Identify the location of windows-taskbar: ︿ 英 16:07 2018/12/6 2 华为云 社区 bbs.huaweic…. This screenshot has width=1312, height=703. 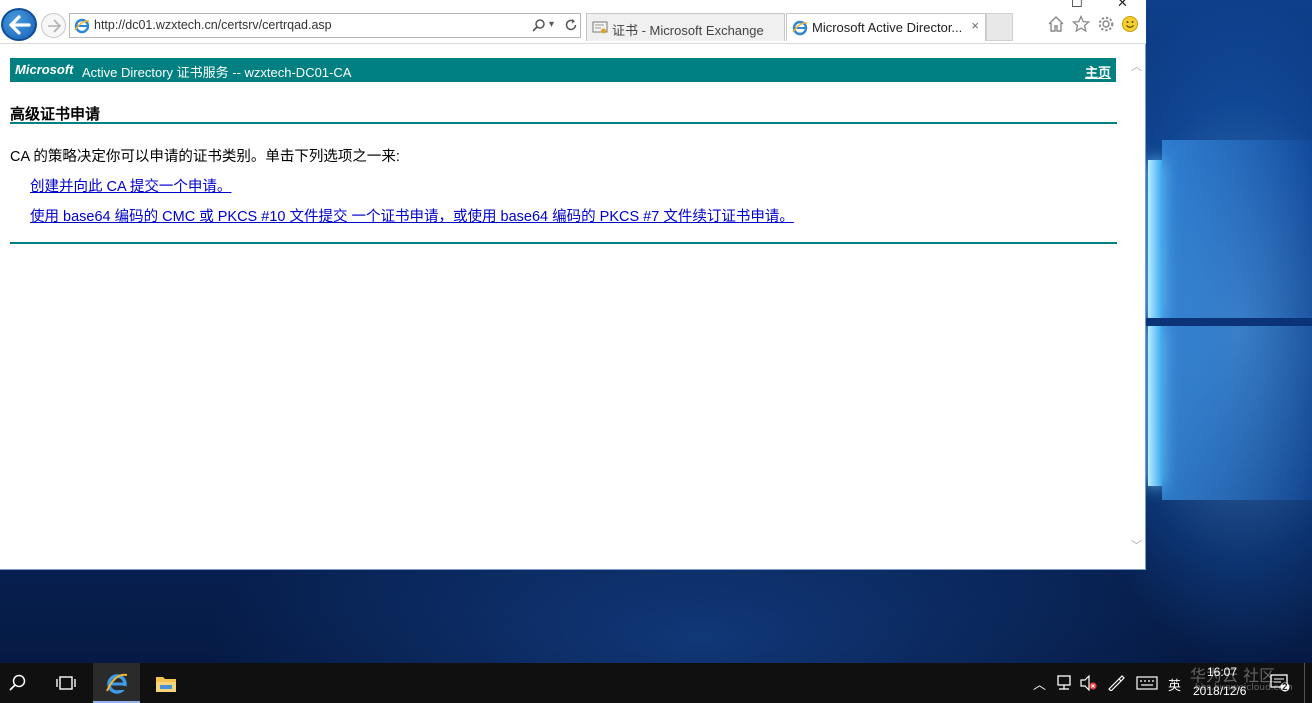
(656, 683).